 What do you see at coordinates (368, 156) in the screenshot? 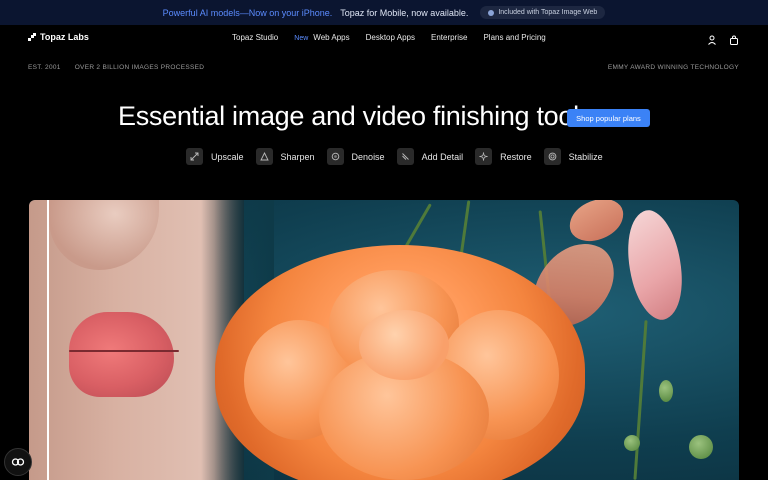
I see `feature-label: Denoise` at bounding box center [368, 156].